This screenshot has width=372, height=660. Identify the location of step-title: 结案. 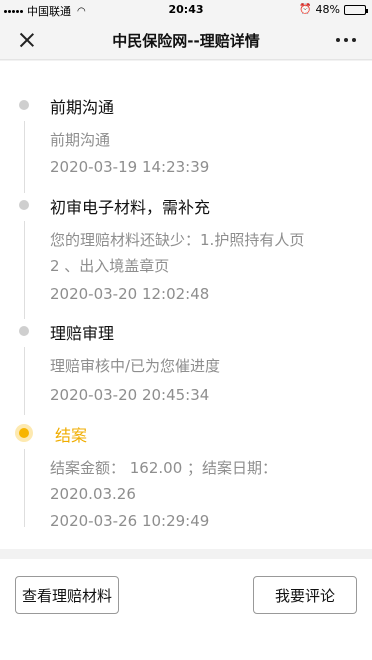
(71, 435).